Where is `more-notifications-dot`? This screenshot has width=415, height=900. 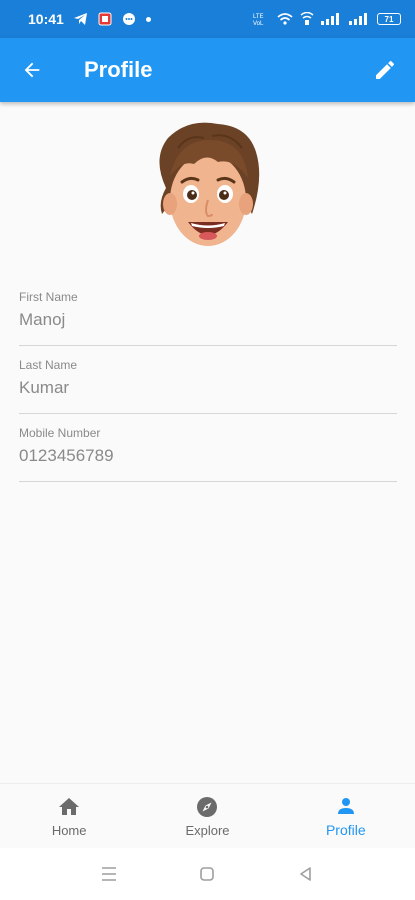
more-notifications-dot is located at coordinates (148, 19).